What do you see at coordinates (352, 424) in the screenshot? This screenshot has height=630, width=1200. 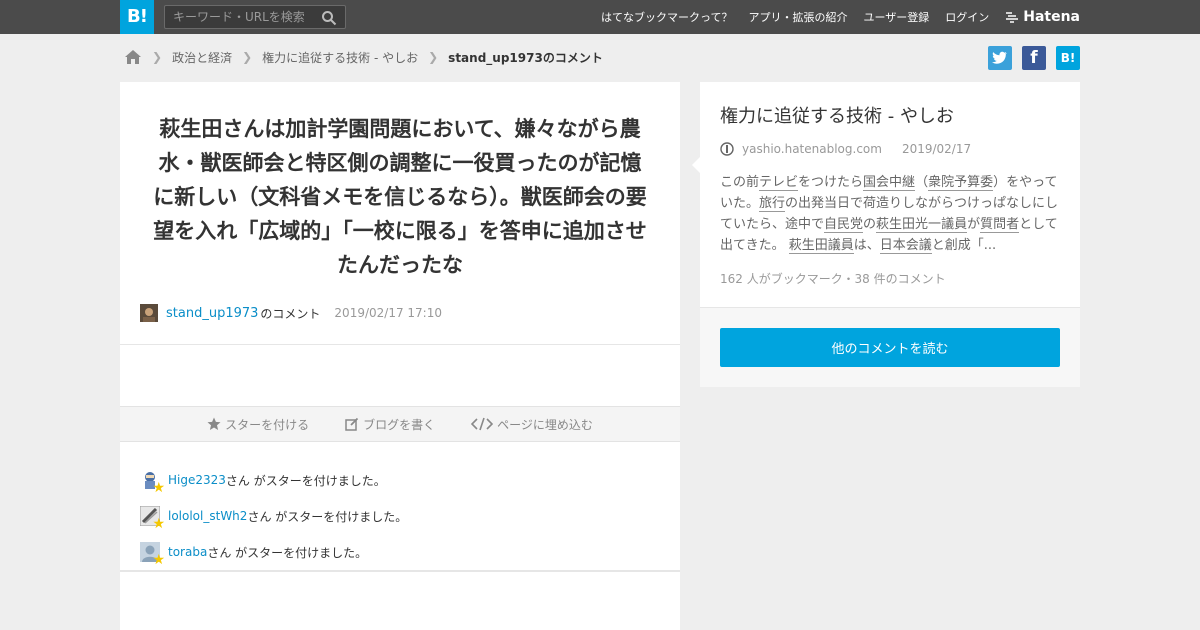 I see `edit-icon` at bounding box center [352, 424].